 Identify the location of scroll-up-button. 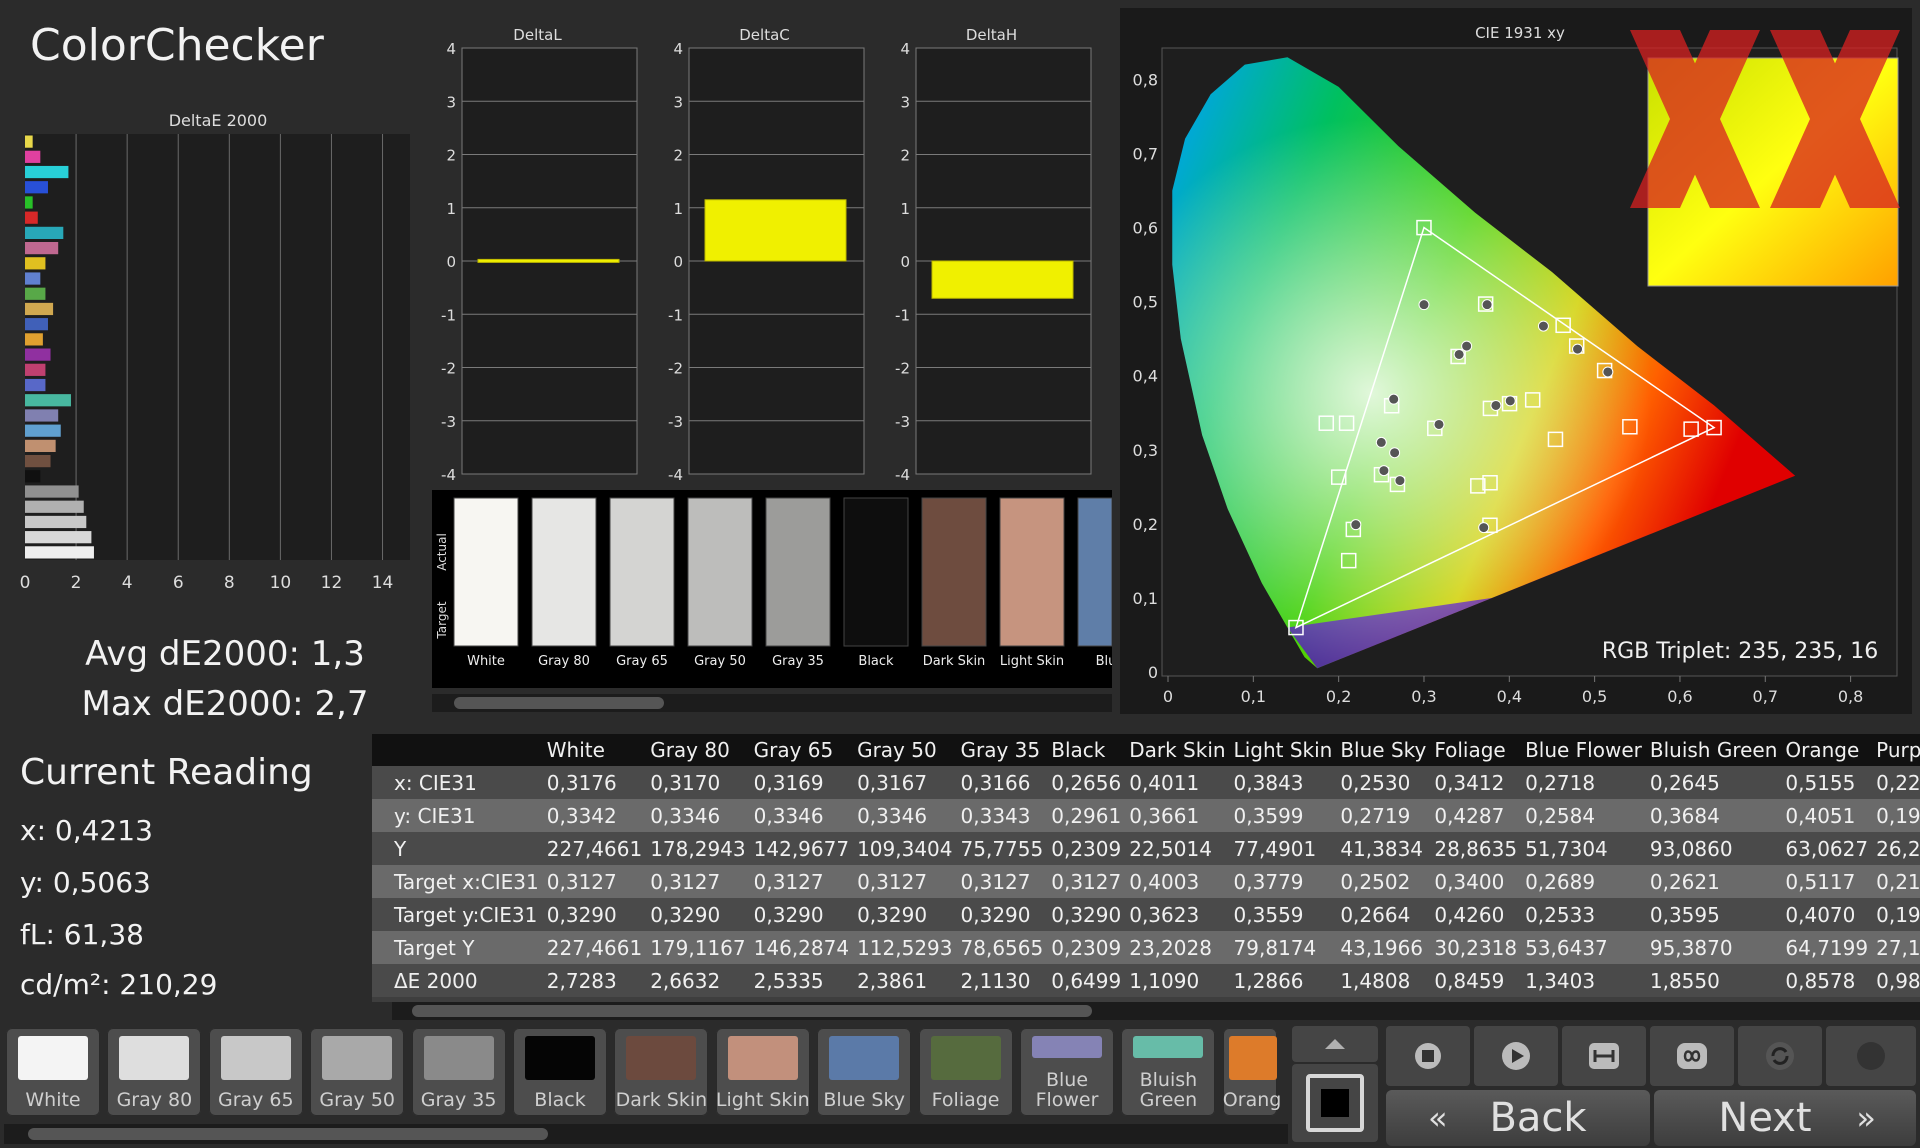
(1335, 1044).